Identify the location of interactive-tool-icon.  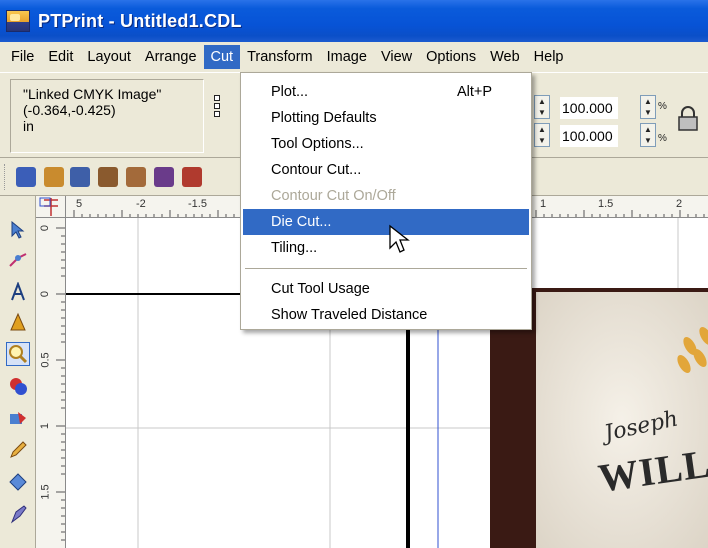
(18, 482).